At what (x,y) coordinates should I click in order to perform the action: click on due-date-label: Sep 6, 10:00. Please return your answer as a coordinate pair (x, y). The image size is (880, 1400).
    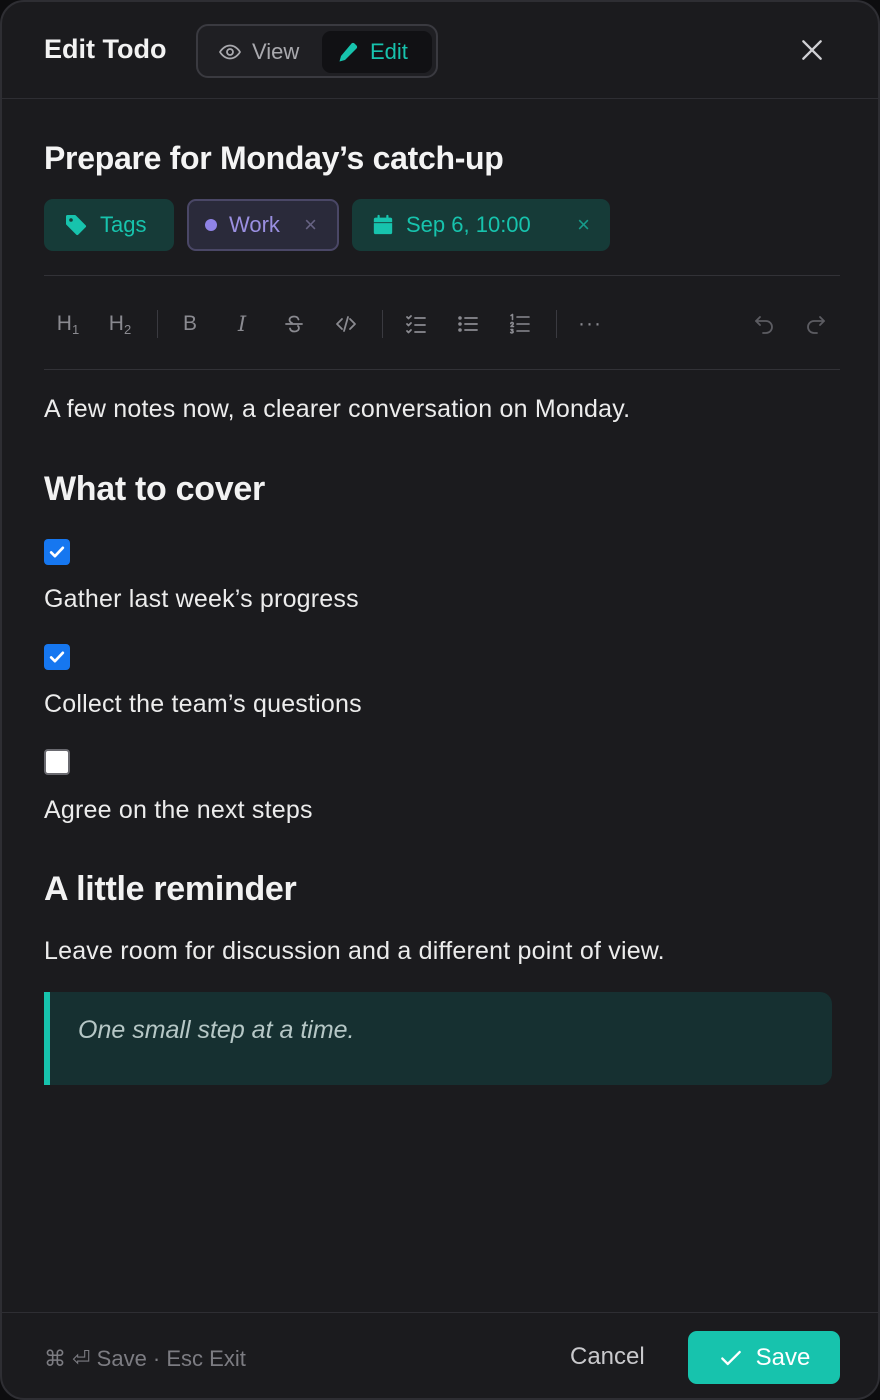
    Looking at the image, I should click on (468, 224).